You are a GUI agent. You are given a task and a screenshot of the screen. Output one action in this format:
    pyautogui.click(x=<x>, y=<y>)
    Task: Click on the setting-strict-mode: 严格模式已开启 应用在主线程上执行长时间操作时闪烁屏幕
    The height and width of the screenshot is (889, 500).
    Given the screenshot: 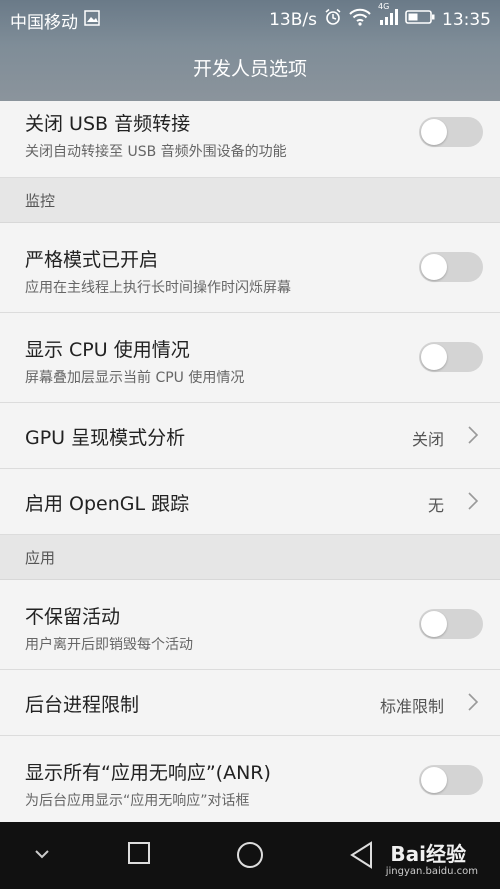 What is the action you would take?
    pyautogui.click(x=250, y=268)
    